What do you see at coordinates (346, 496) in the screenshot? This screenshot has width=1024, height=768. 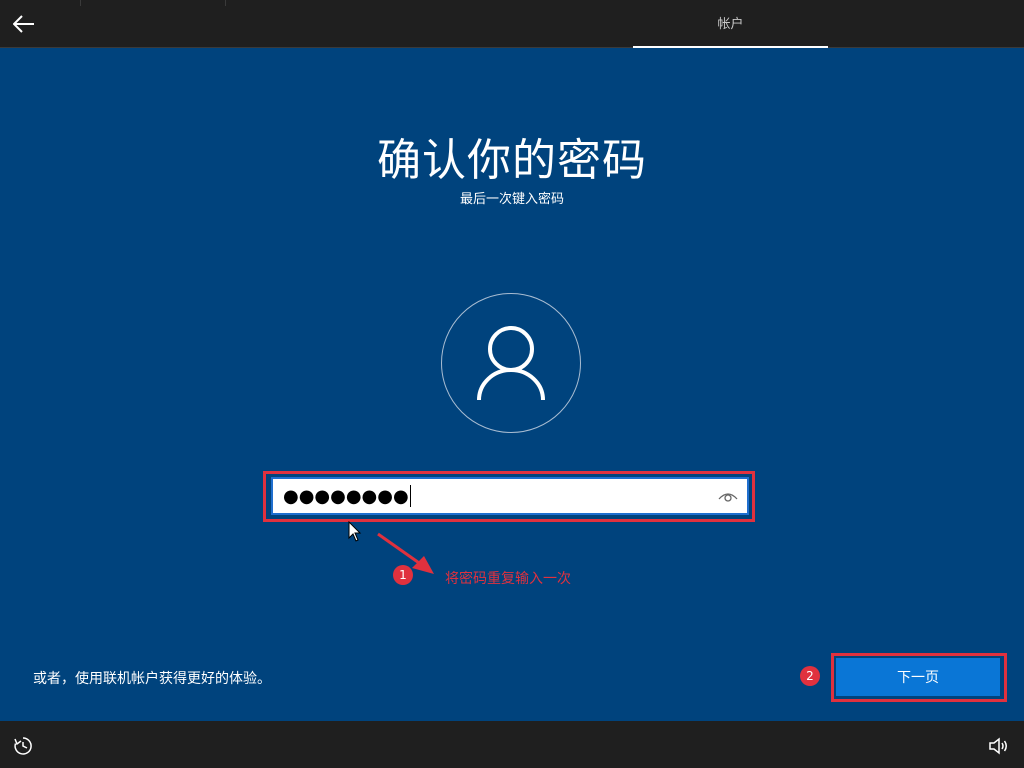 I see `password-value: ●●●●●●●●` at bounding box center [346, 496].